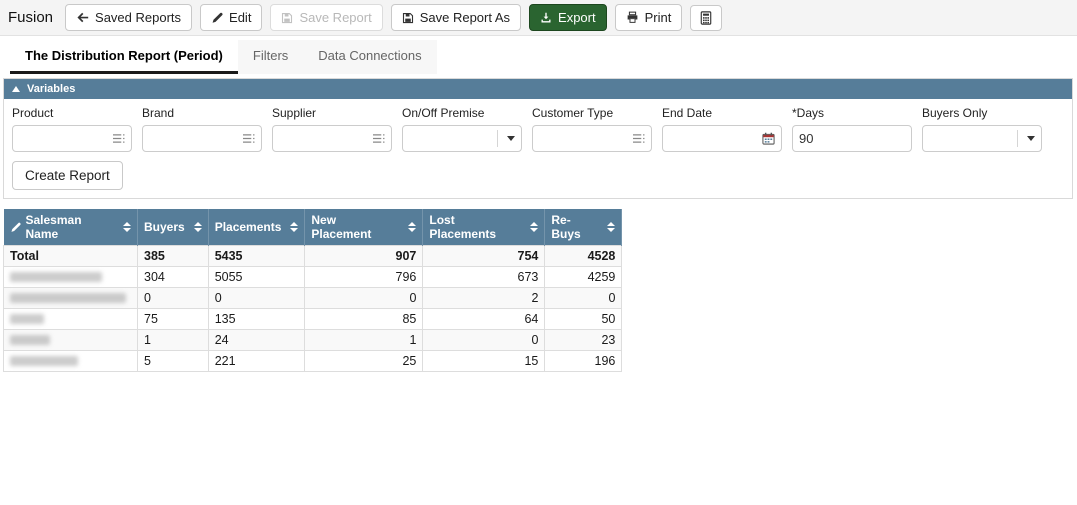  Describe the element at coordinates (583, 138) in the screenshot. I see `customer-type-input-field` at that location.